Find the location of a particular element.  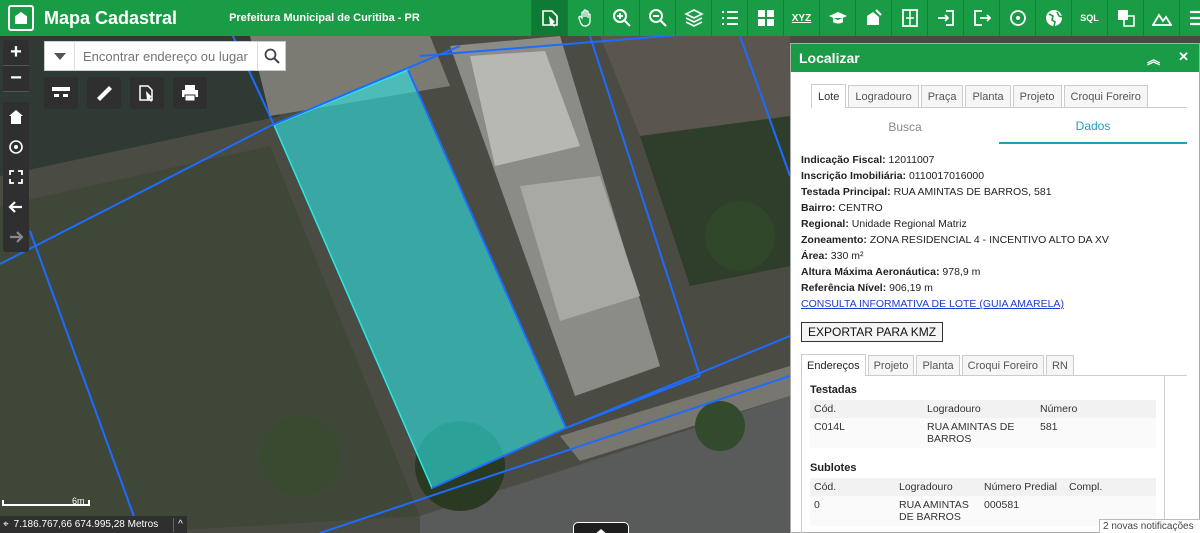

info-row: Regional: Unidade Regional Matriz is located at coordinates (884, 224).